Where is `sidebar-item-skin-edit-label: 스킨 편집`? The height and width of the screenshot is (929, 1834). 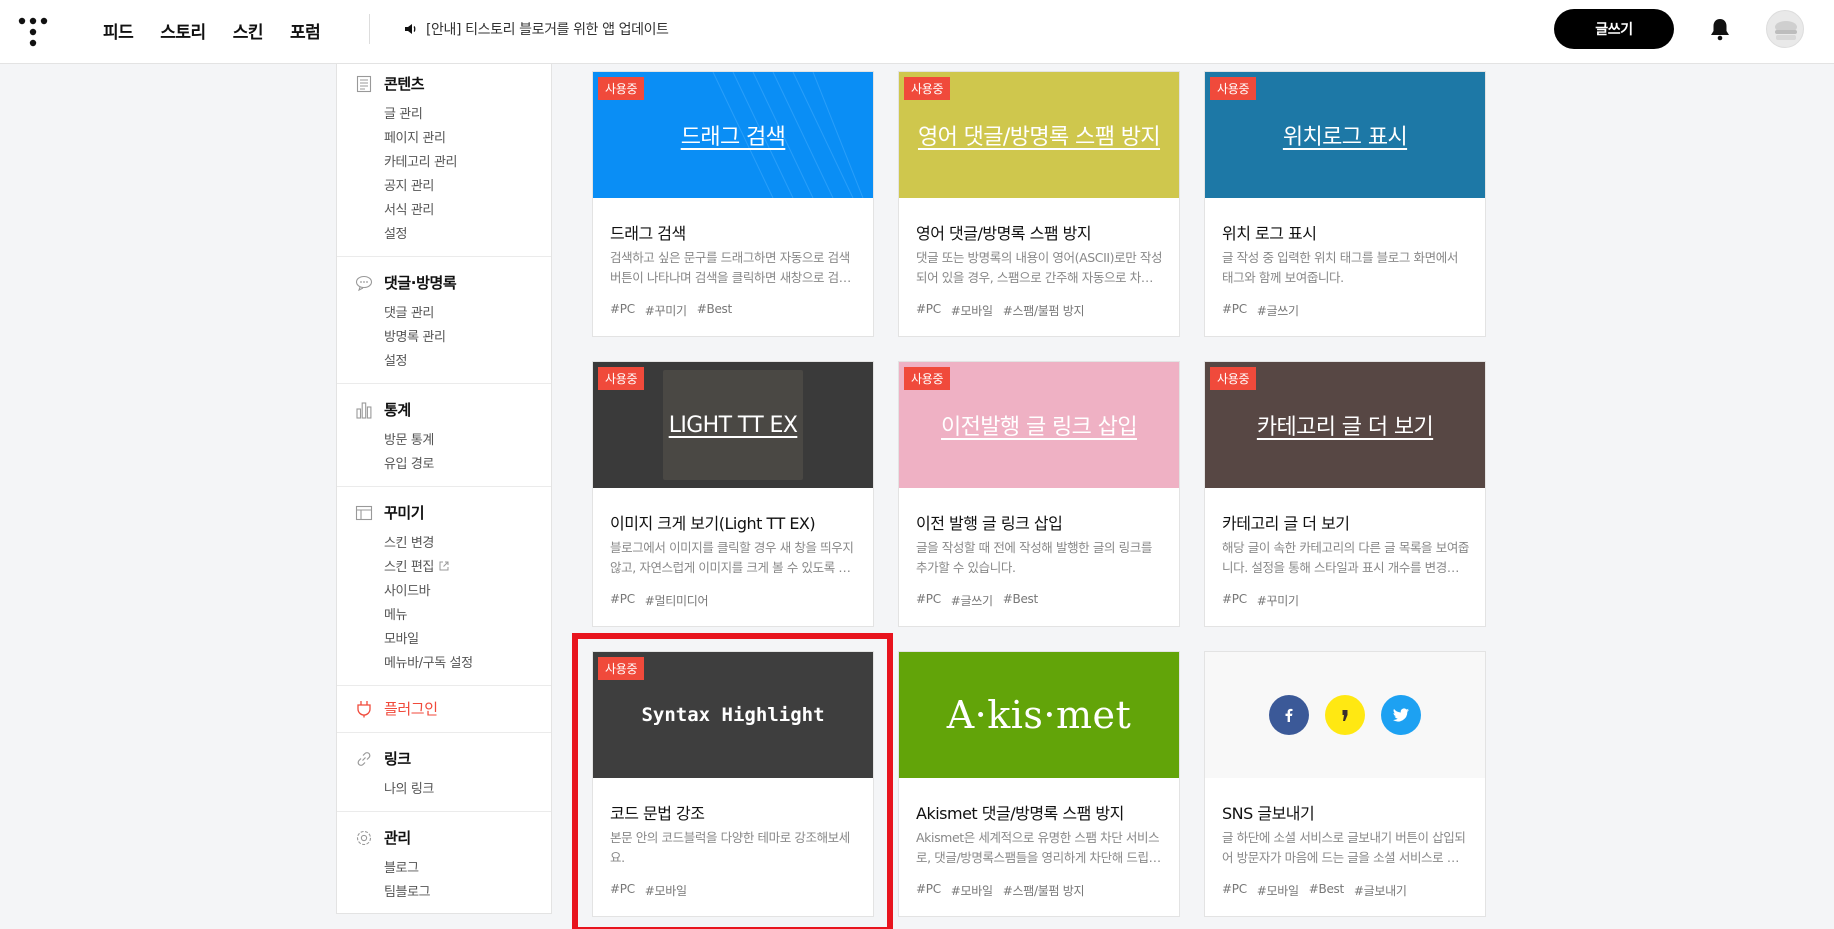
sidebar-item-skin-edit-label: 스킨 편집 is located at coordinates (409, 567).